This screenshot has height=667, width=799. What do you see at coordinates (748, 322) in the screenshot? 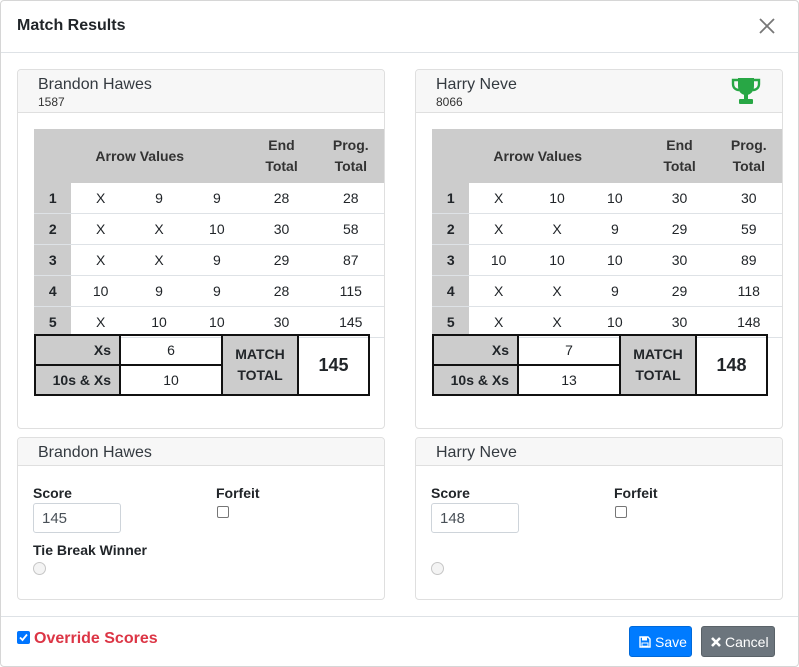
I see `prog-total: 148` at bounding box center [748, 322].